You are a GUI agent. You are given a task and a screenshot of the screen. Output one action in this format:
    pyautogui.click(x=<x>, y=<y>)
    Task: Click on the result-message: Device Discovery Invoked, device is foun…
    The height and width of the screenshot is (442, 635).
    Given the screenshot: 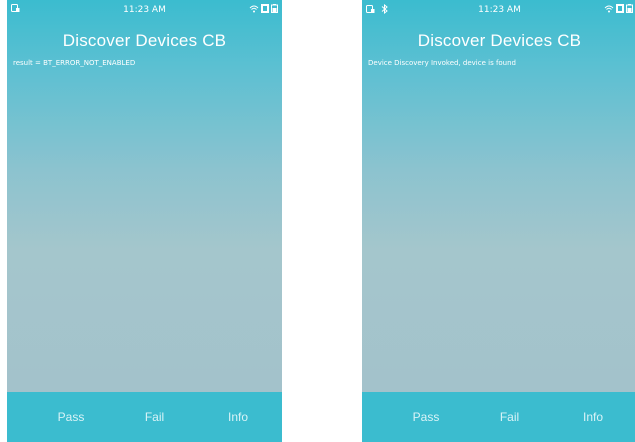 What is the action you would take?
    pyautogui.click(x=442, y=63)
    